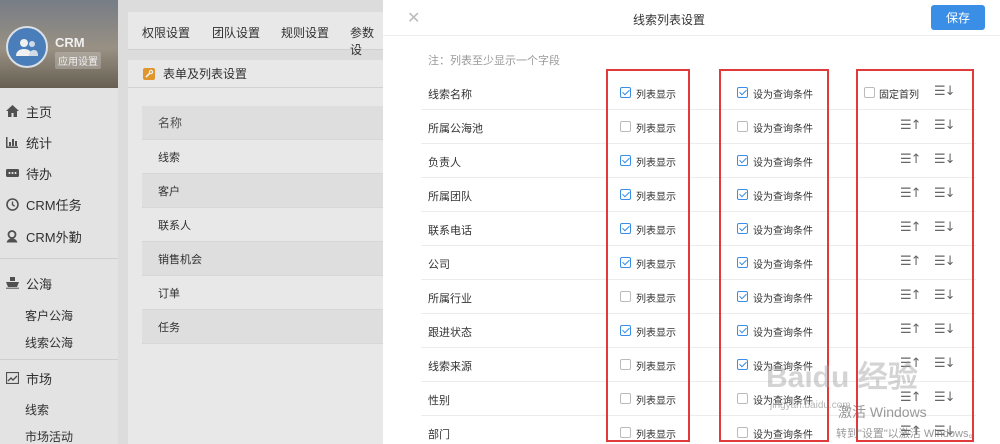 The image size is (1000, 444). I want to click on settings-tabs: 权限设置 团队设置 规则设置 参数设, so click(255, 34).